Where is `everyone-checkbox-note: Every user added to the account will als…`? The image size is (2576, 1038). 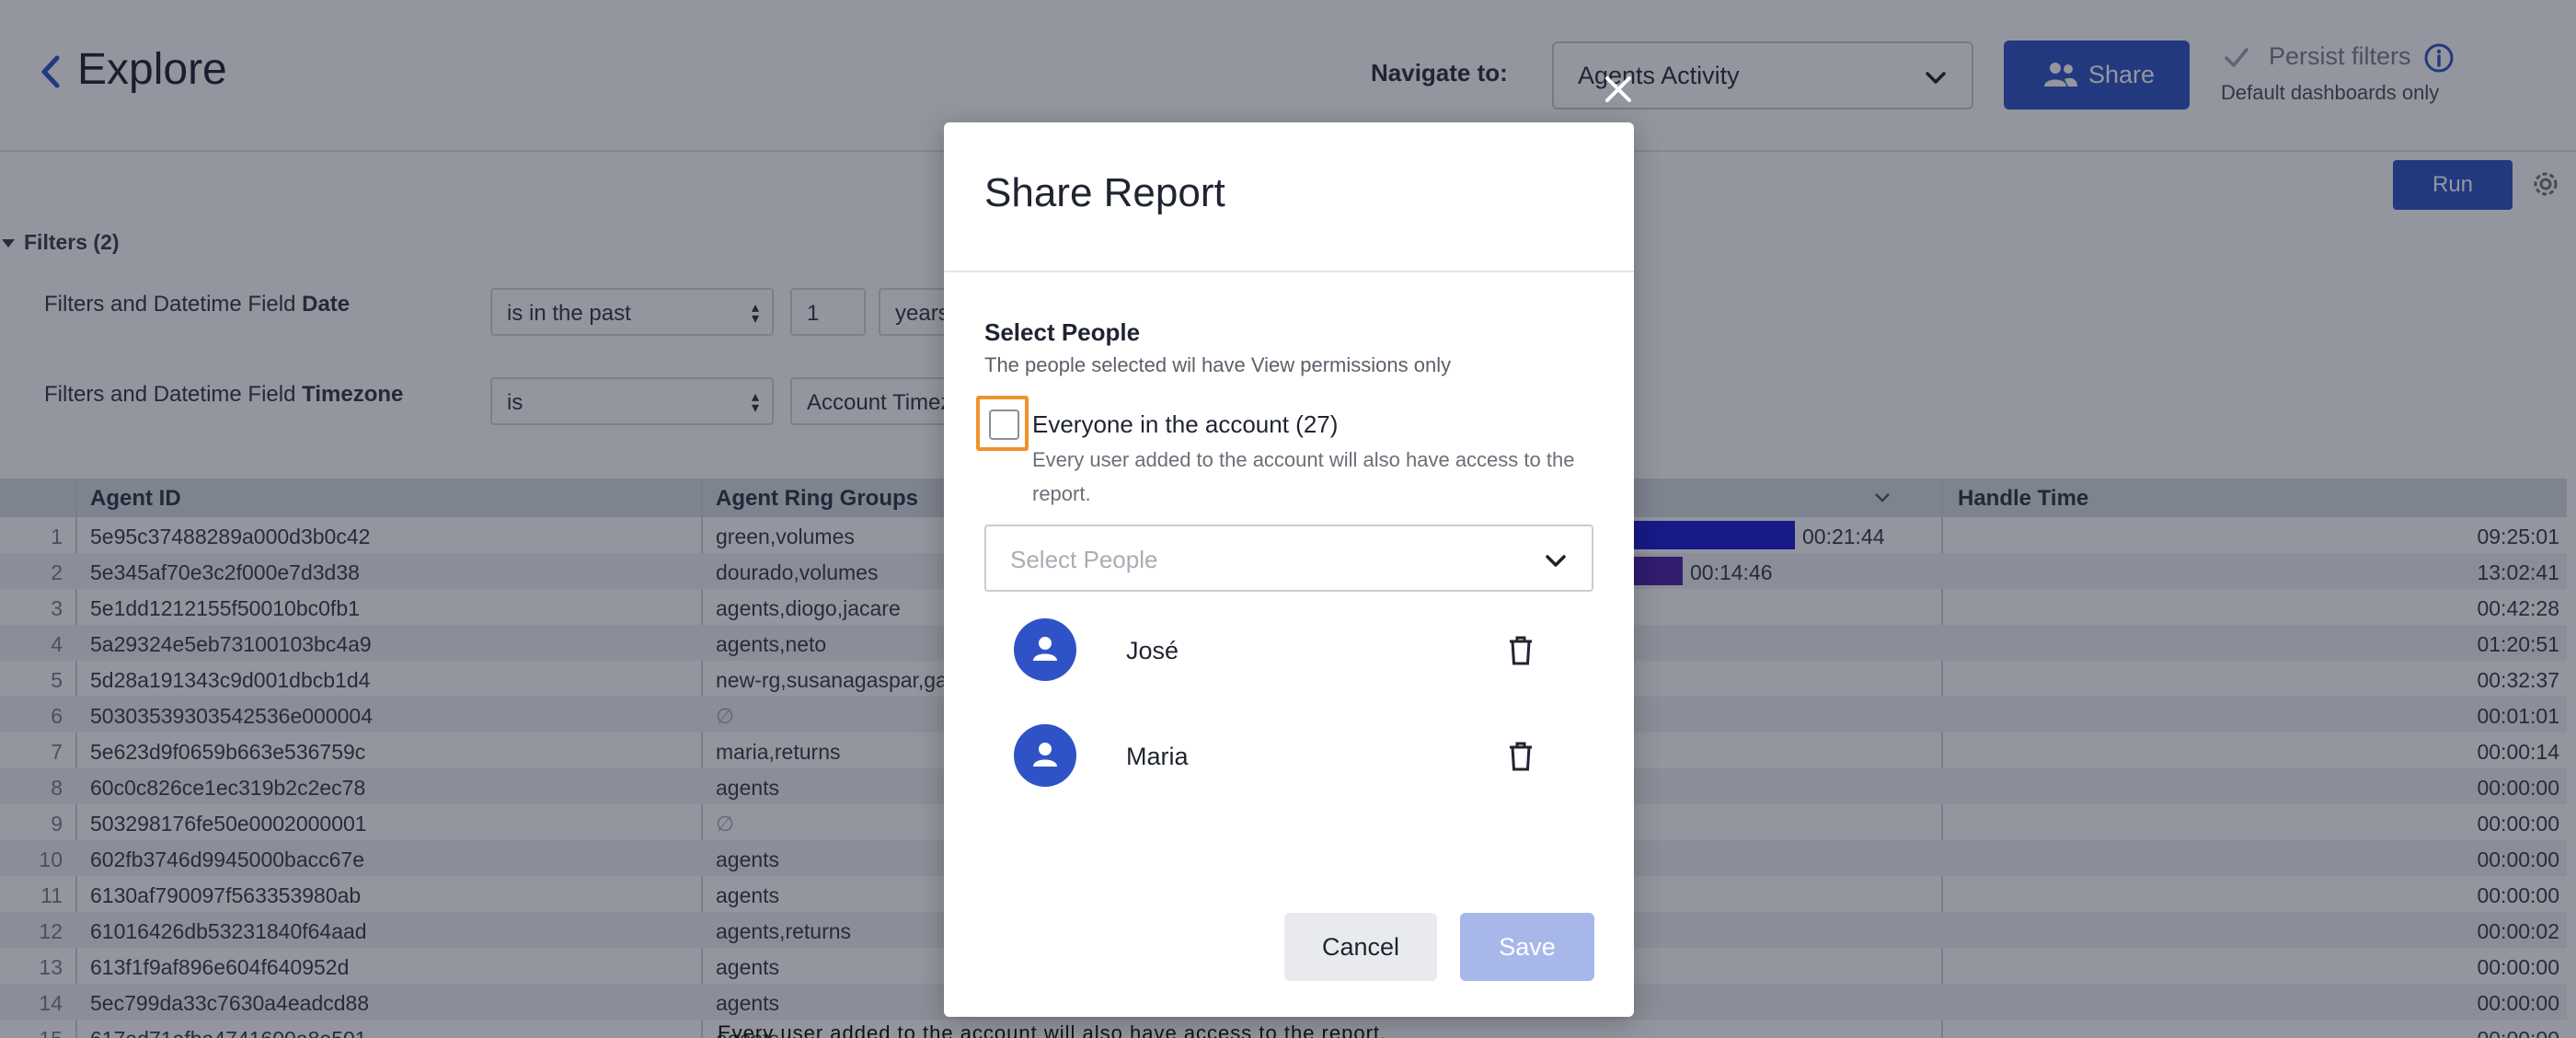
everyone-checkbox-note: Every user added to the account will als… is located at coordinates (1303, 476).